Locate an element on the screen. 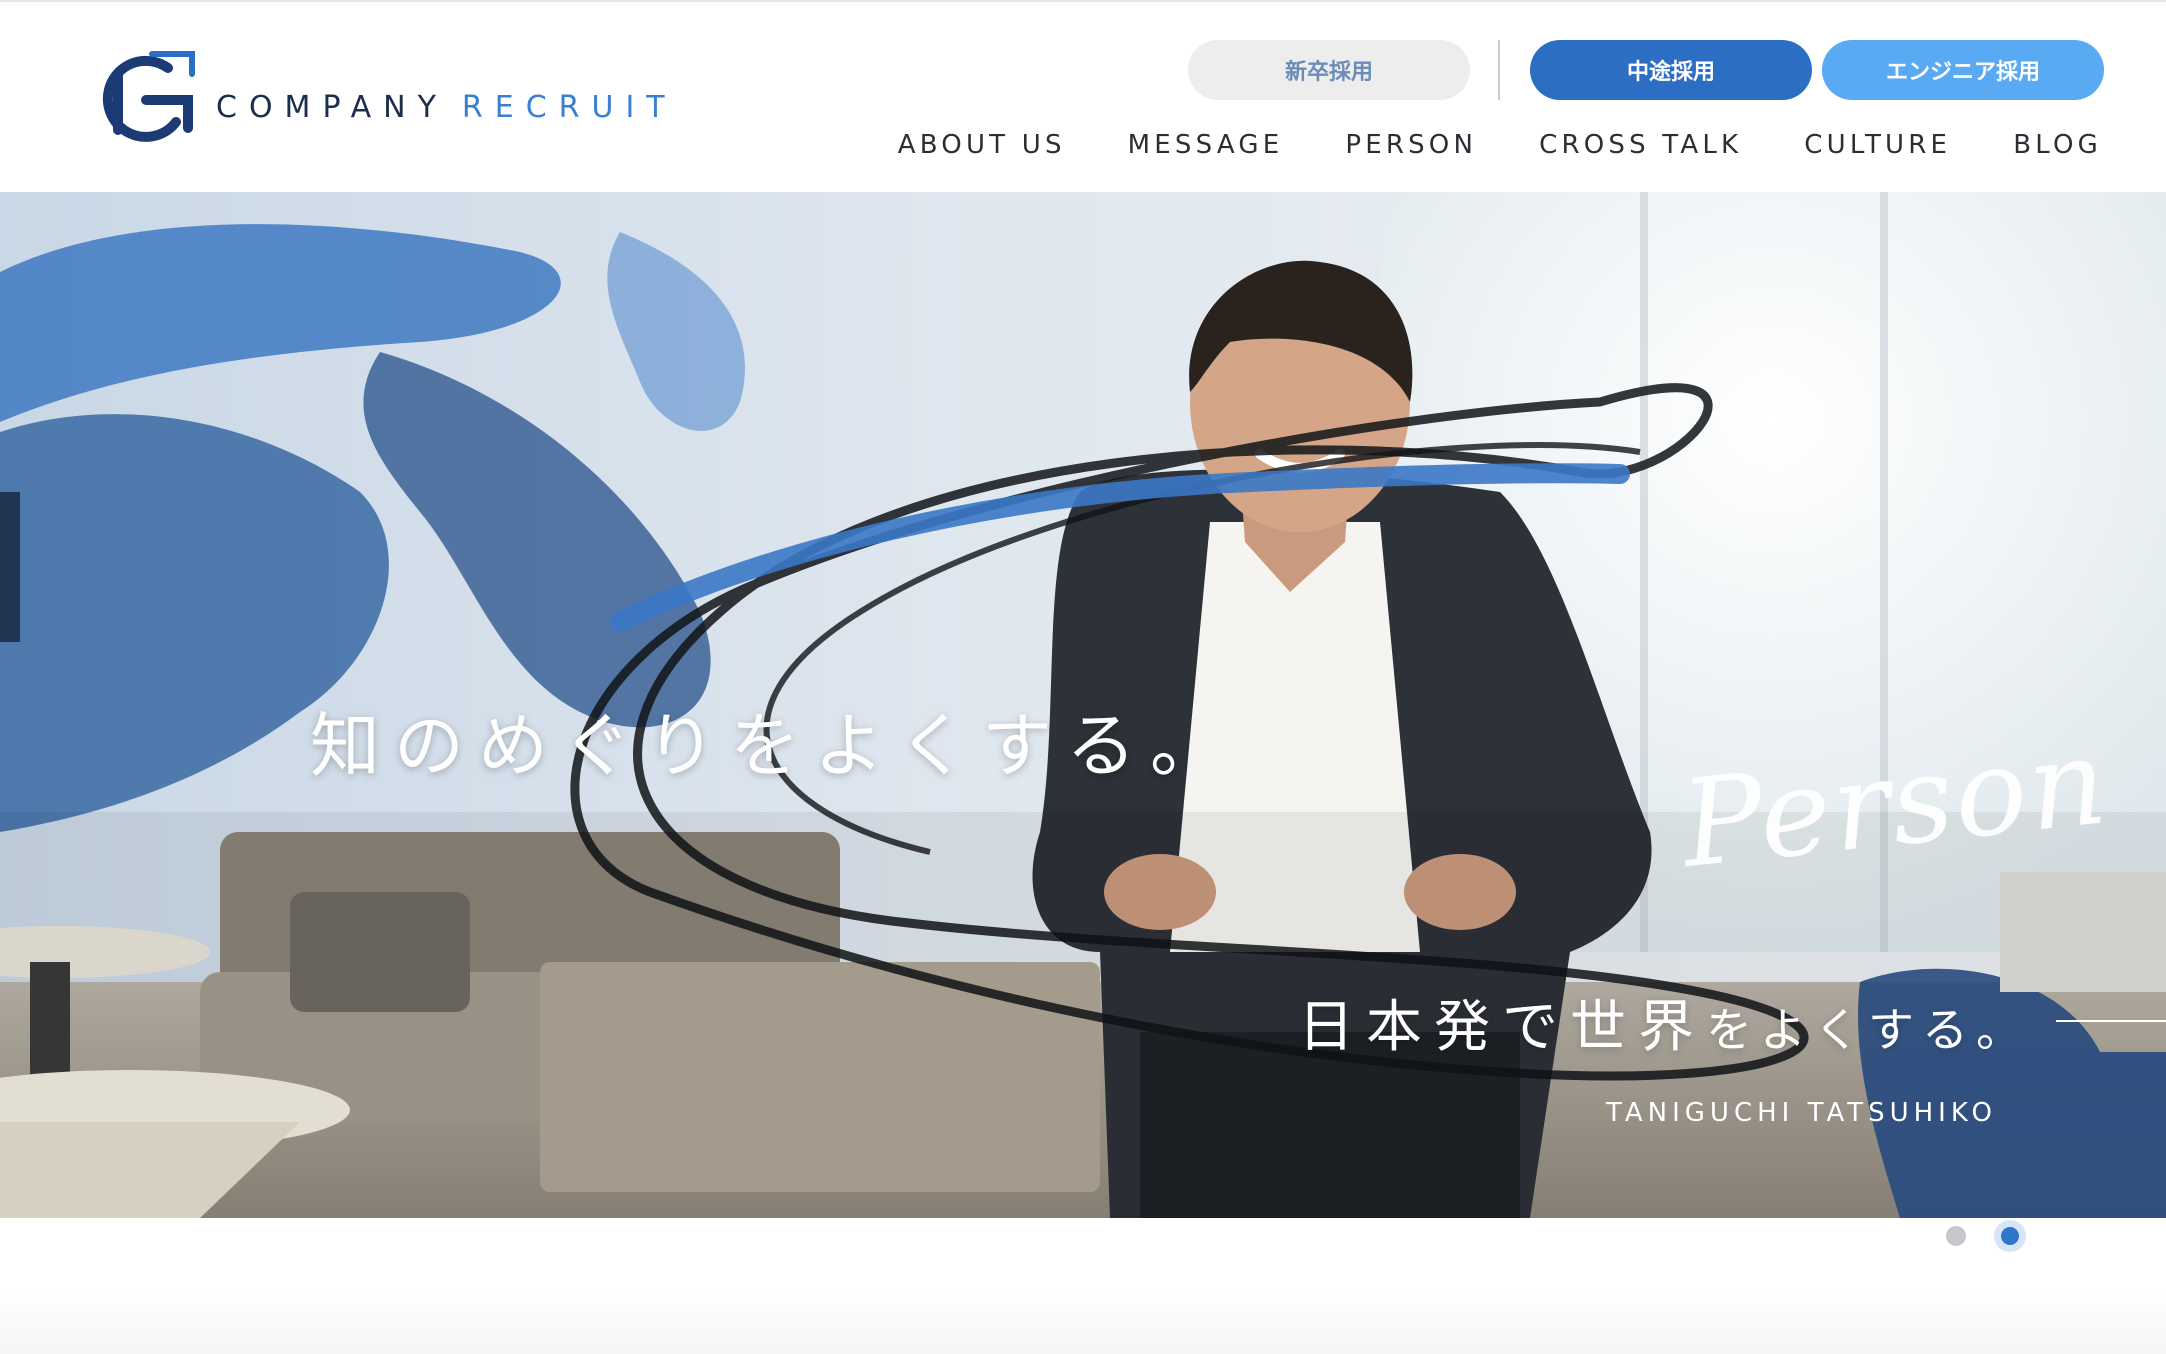  hero-quote: 日本発で世界をよくする。 is located at coordinates (1664, 1022).